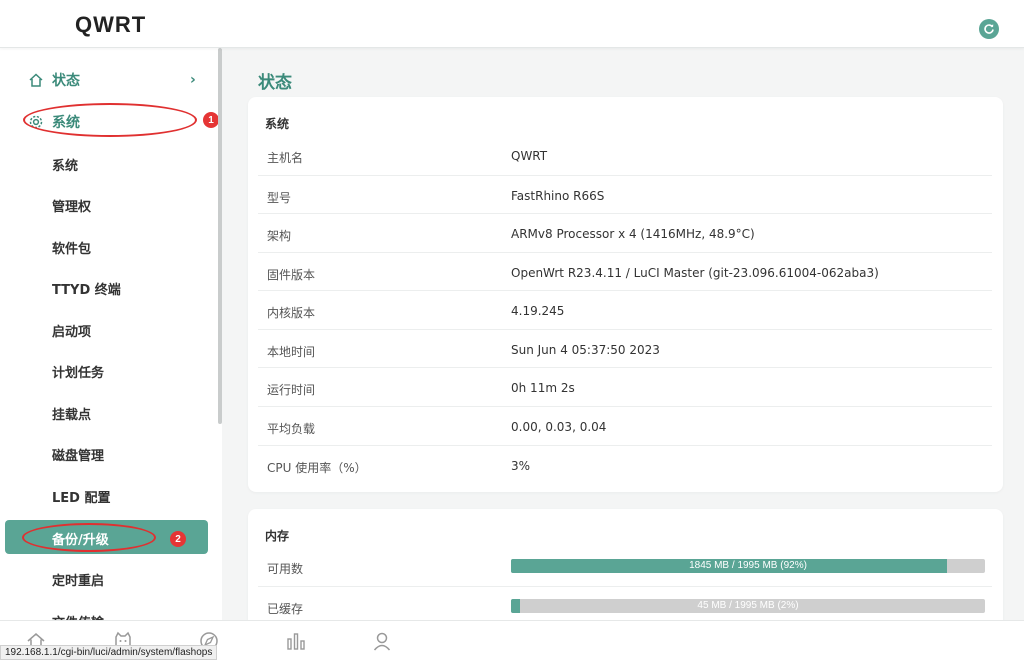  I want to click on brand-logo: QWRT, so click(110, 25).